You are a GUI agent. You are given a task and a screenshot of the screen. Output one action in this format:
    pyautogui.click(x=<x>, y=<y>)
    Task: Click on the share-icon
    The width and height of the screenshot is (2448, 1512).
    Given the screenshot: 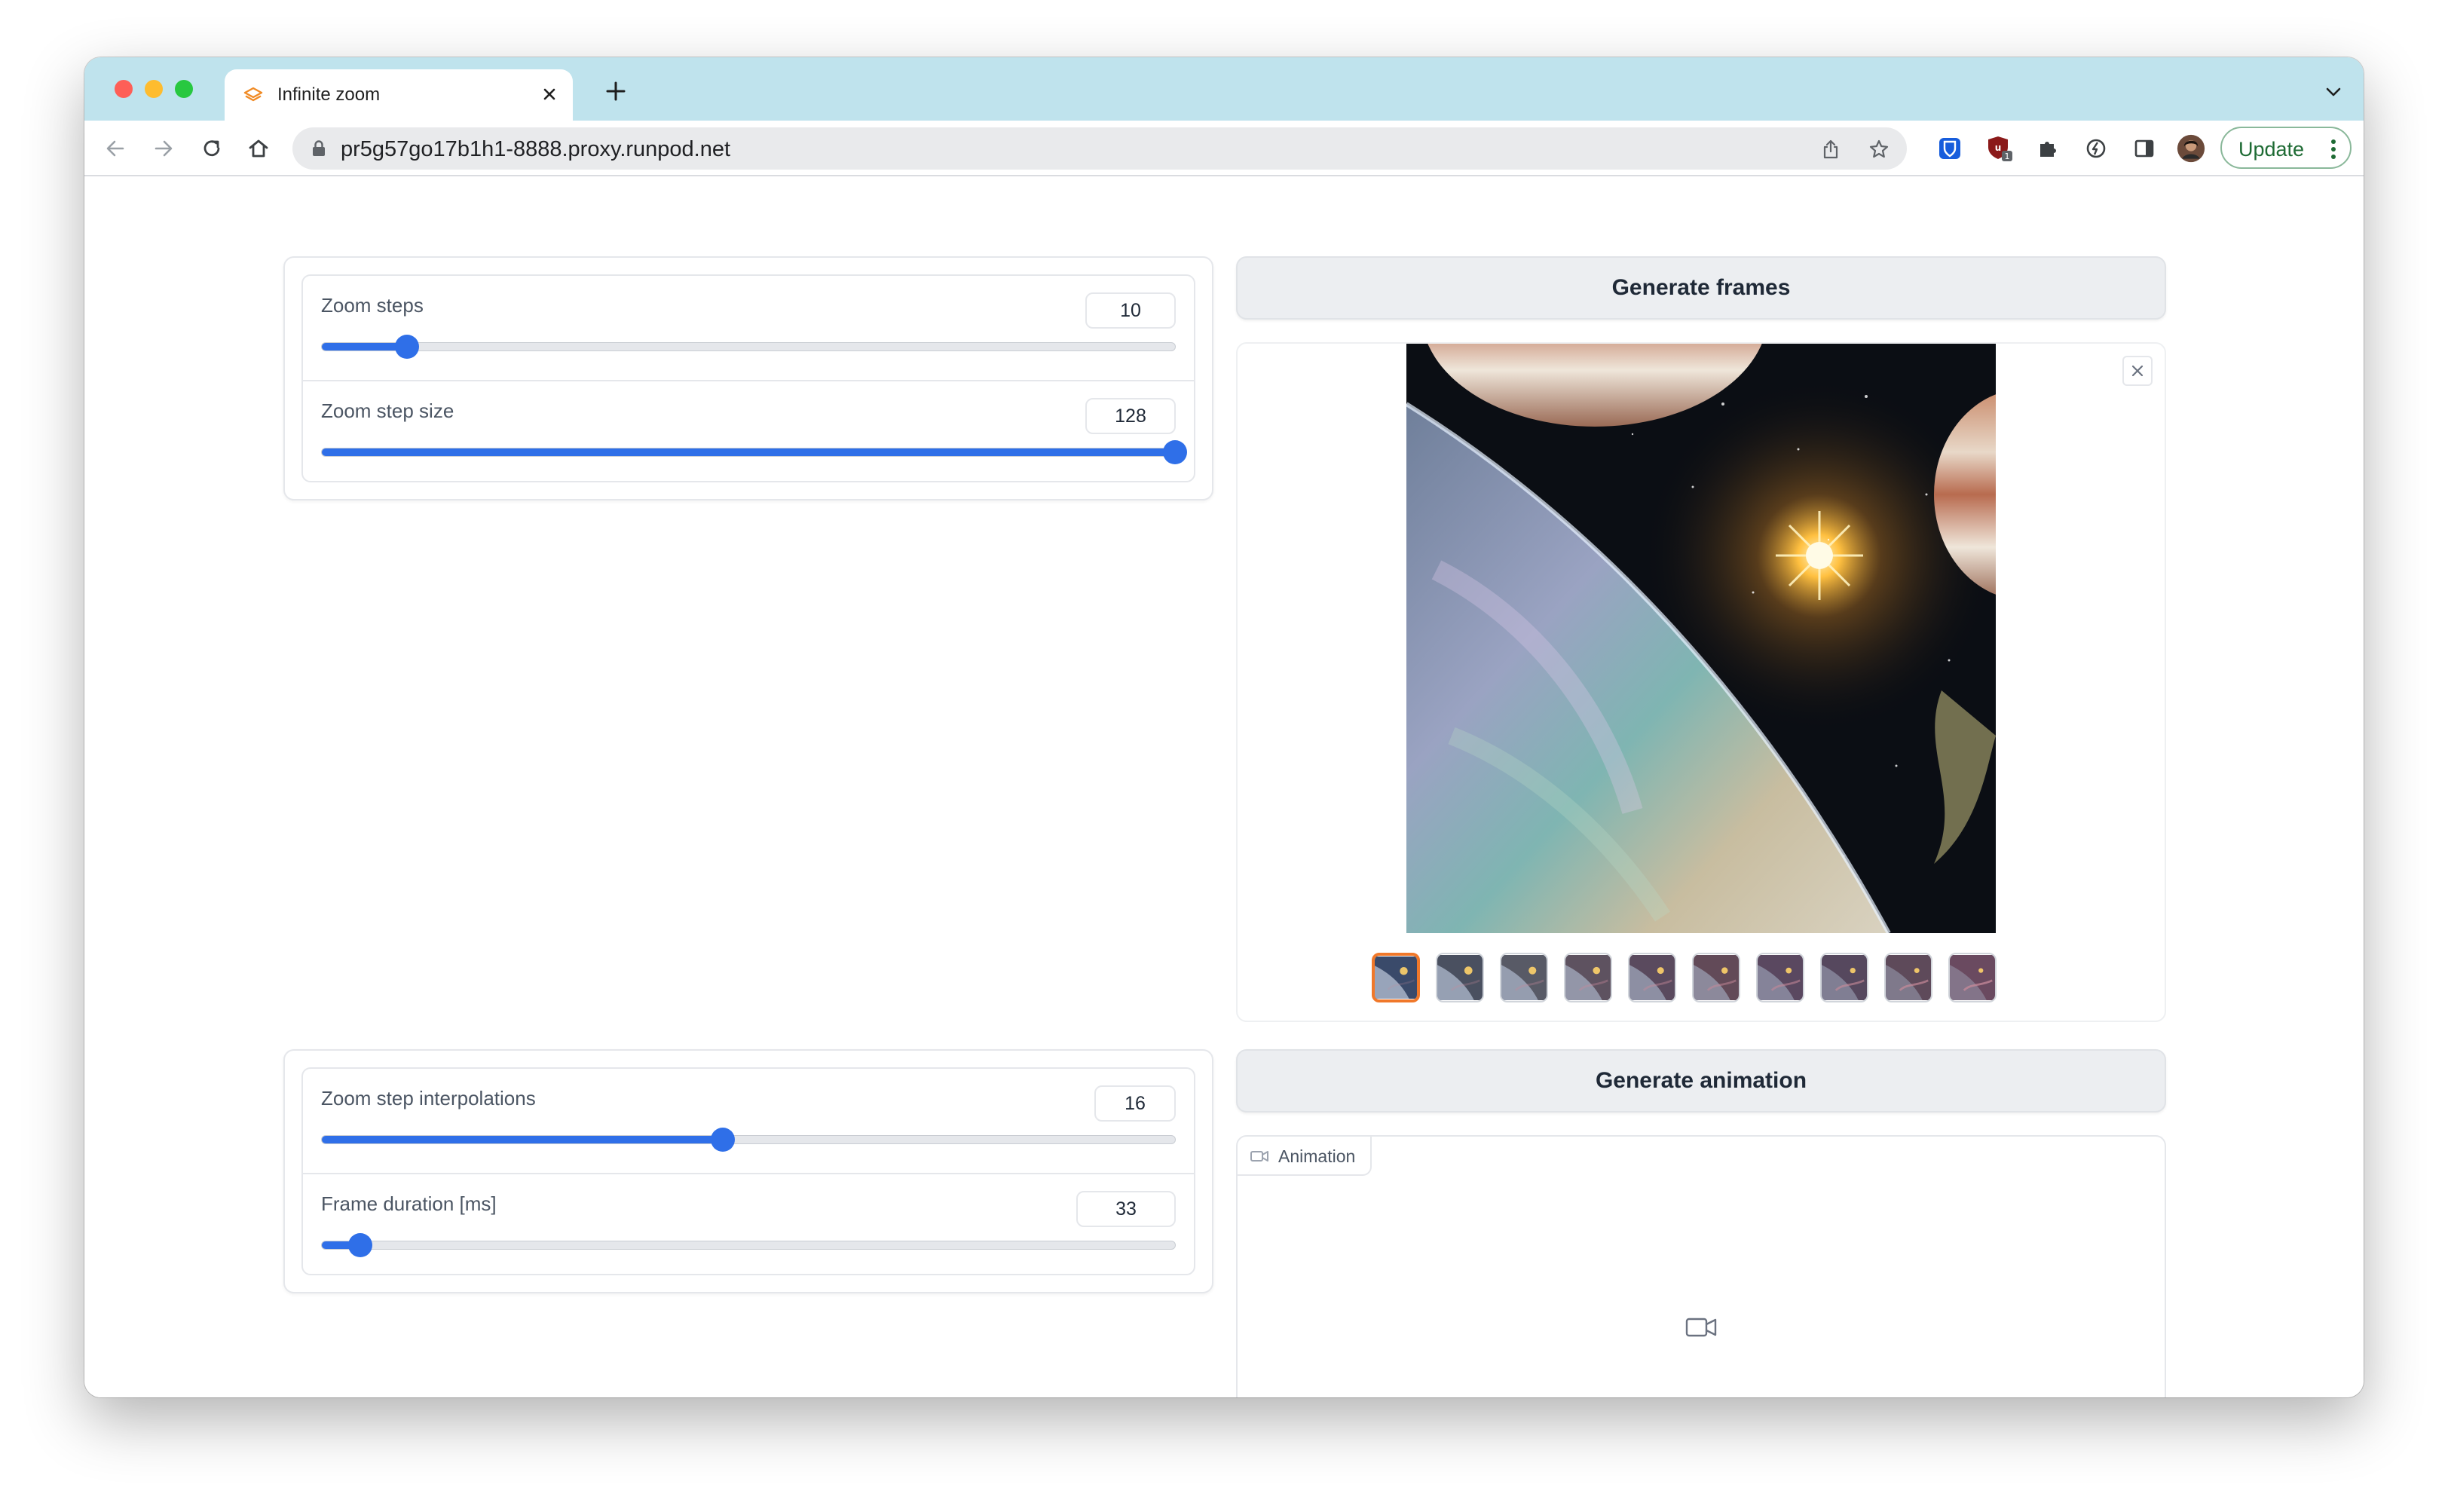 What is the action you would take?
    pyautogui.click(x=1830, y=150)
    